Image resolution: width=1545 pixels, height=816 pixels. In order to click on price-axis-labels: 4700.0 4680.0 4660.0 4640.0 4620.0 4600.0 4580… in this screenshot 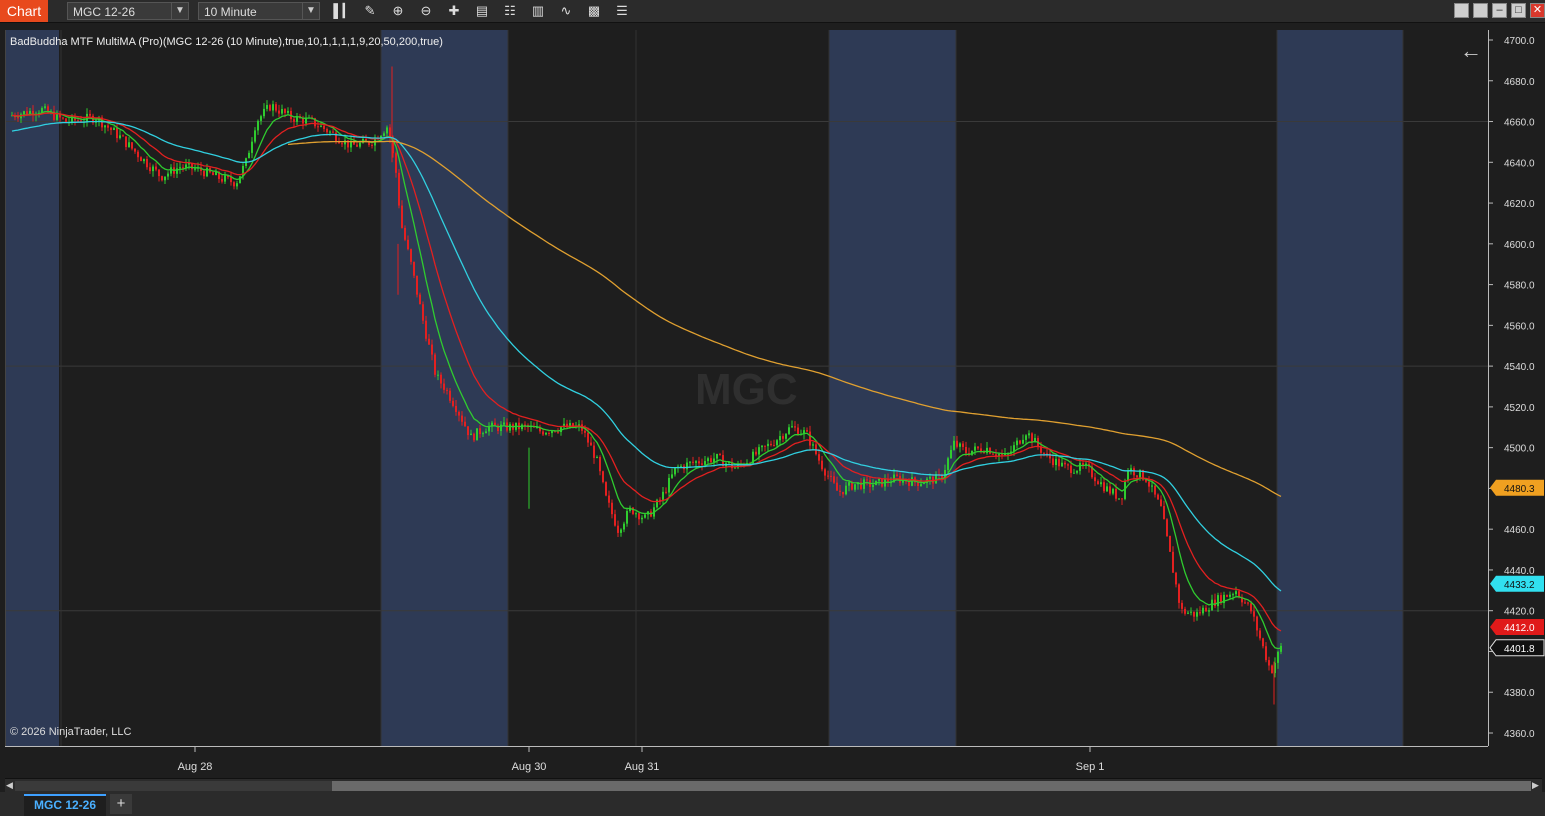, I will do `click(1517, 388)`.